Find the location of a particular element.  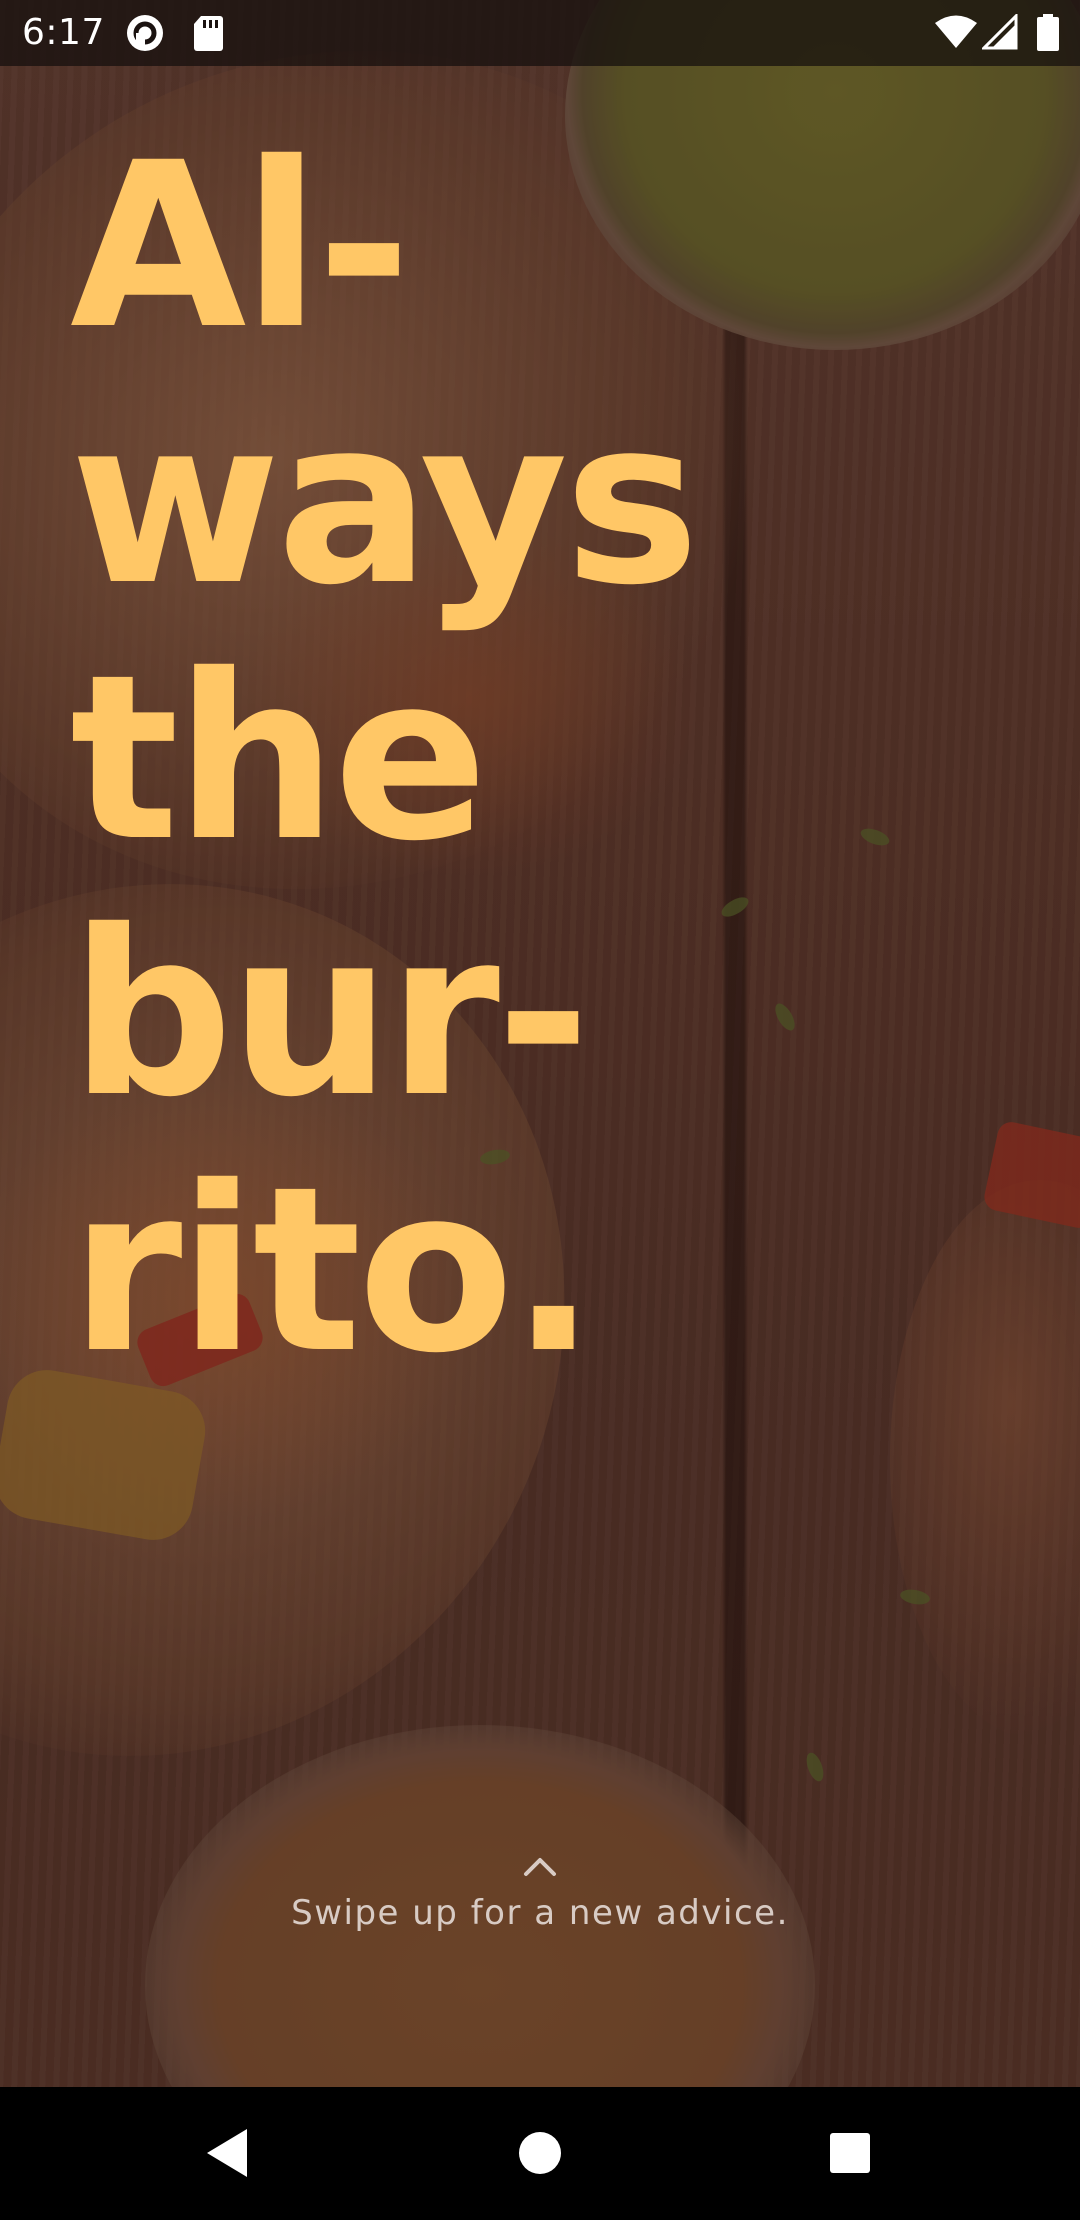

headline-line: bur- is located at coordinates (330, 1014).